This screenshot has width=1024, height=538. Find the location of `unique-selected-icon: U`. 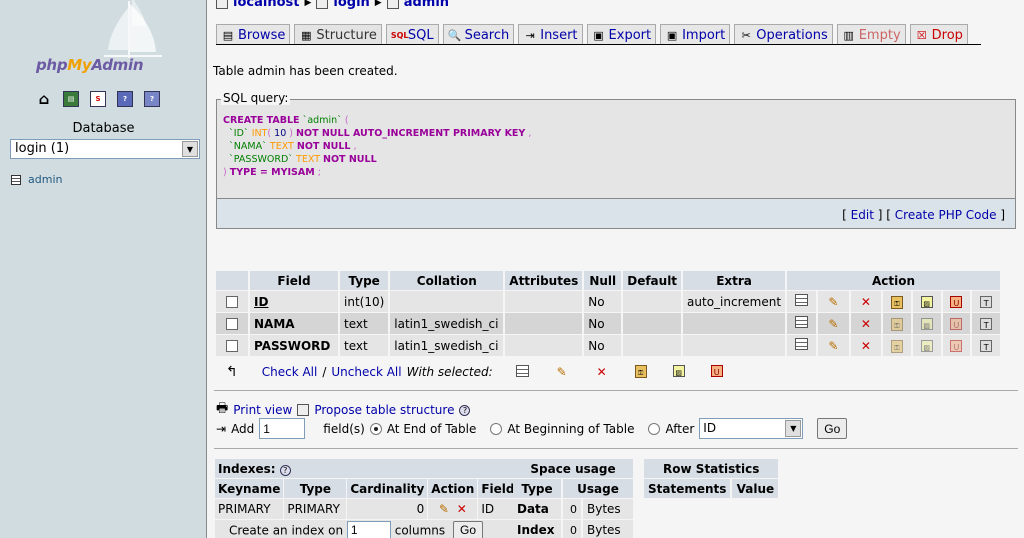

unique-selected-icon: U is located at coordinates (716, 371).